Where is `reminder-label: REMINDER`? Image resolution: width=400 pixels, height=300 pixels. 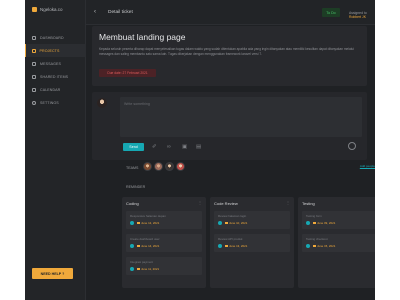
reminder-label: REMINDER is located at coordinates (136, 187).